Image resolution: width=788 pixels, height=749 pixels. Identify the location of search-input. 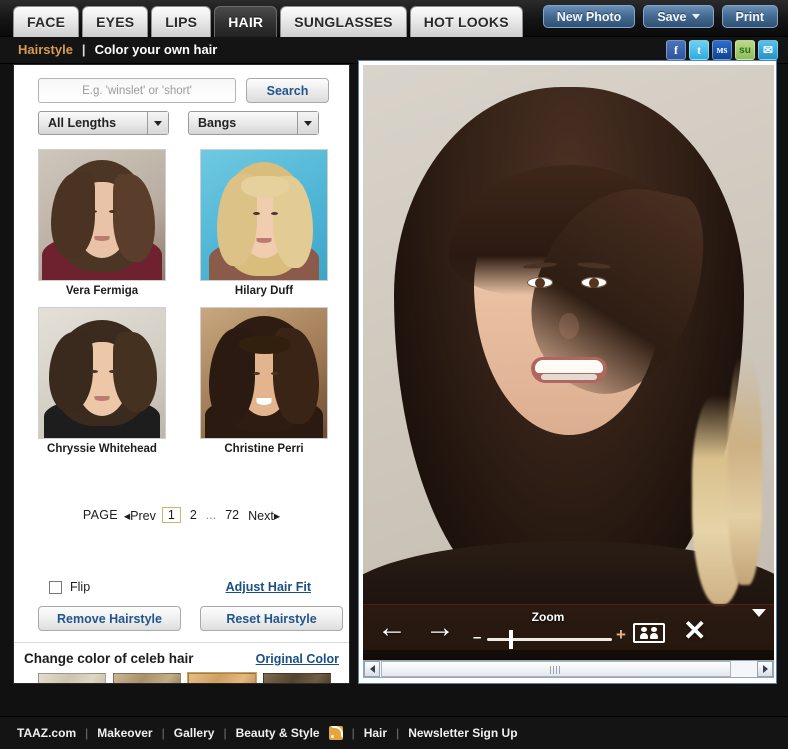
(137, 90).